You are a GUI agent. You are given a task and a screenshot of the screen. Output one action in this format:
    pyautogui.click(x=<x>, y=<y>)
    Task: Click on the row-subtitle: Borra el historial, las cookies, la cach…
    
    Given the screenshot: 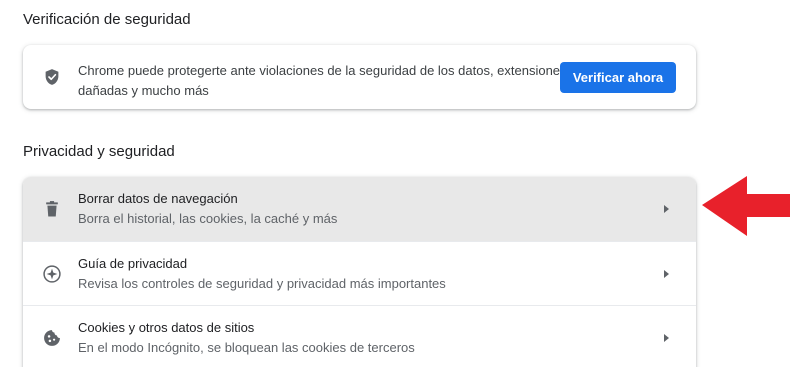 What is the action you would take?
    pyautogui.click(x=208, y=218)
    